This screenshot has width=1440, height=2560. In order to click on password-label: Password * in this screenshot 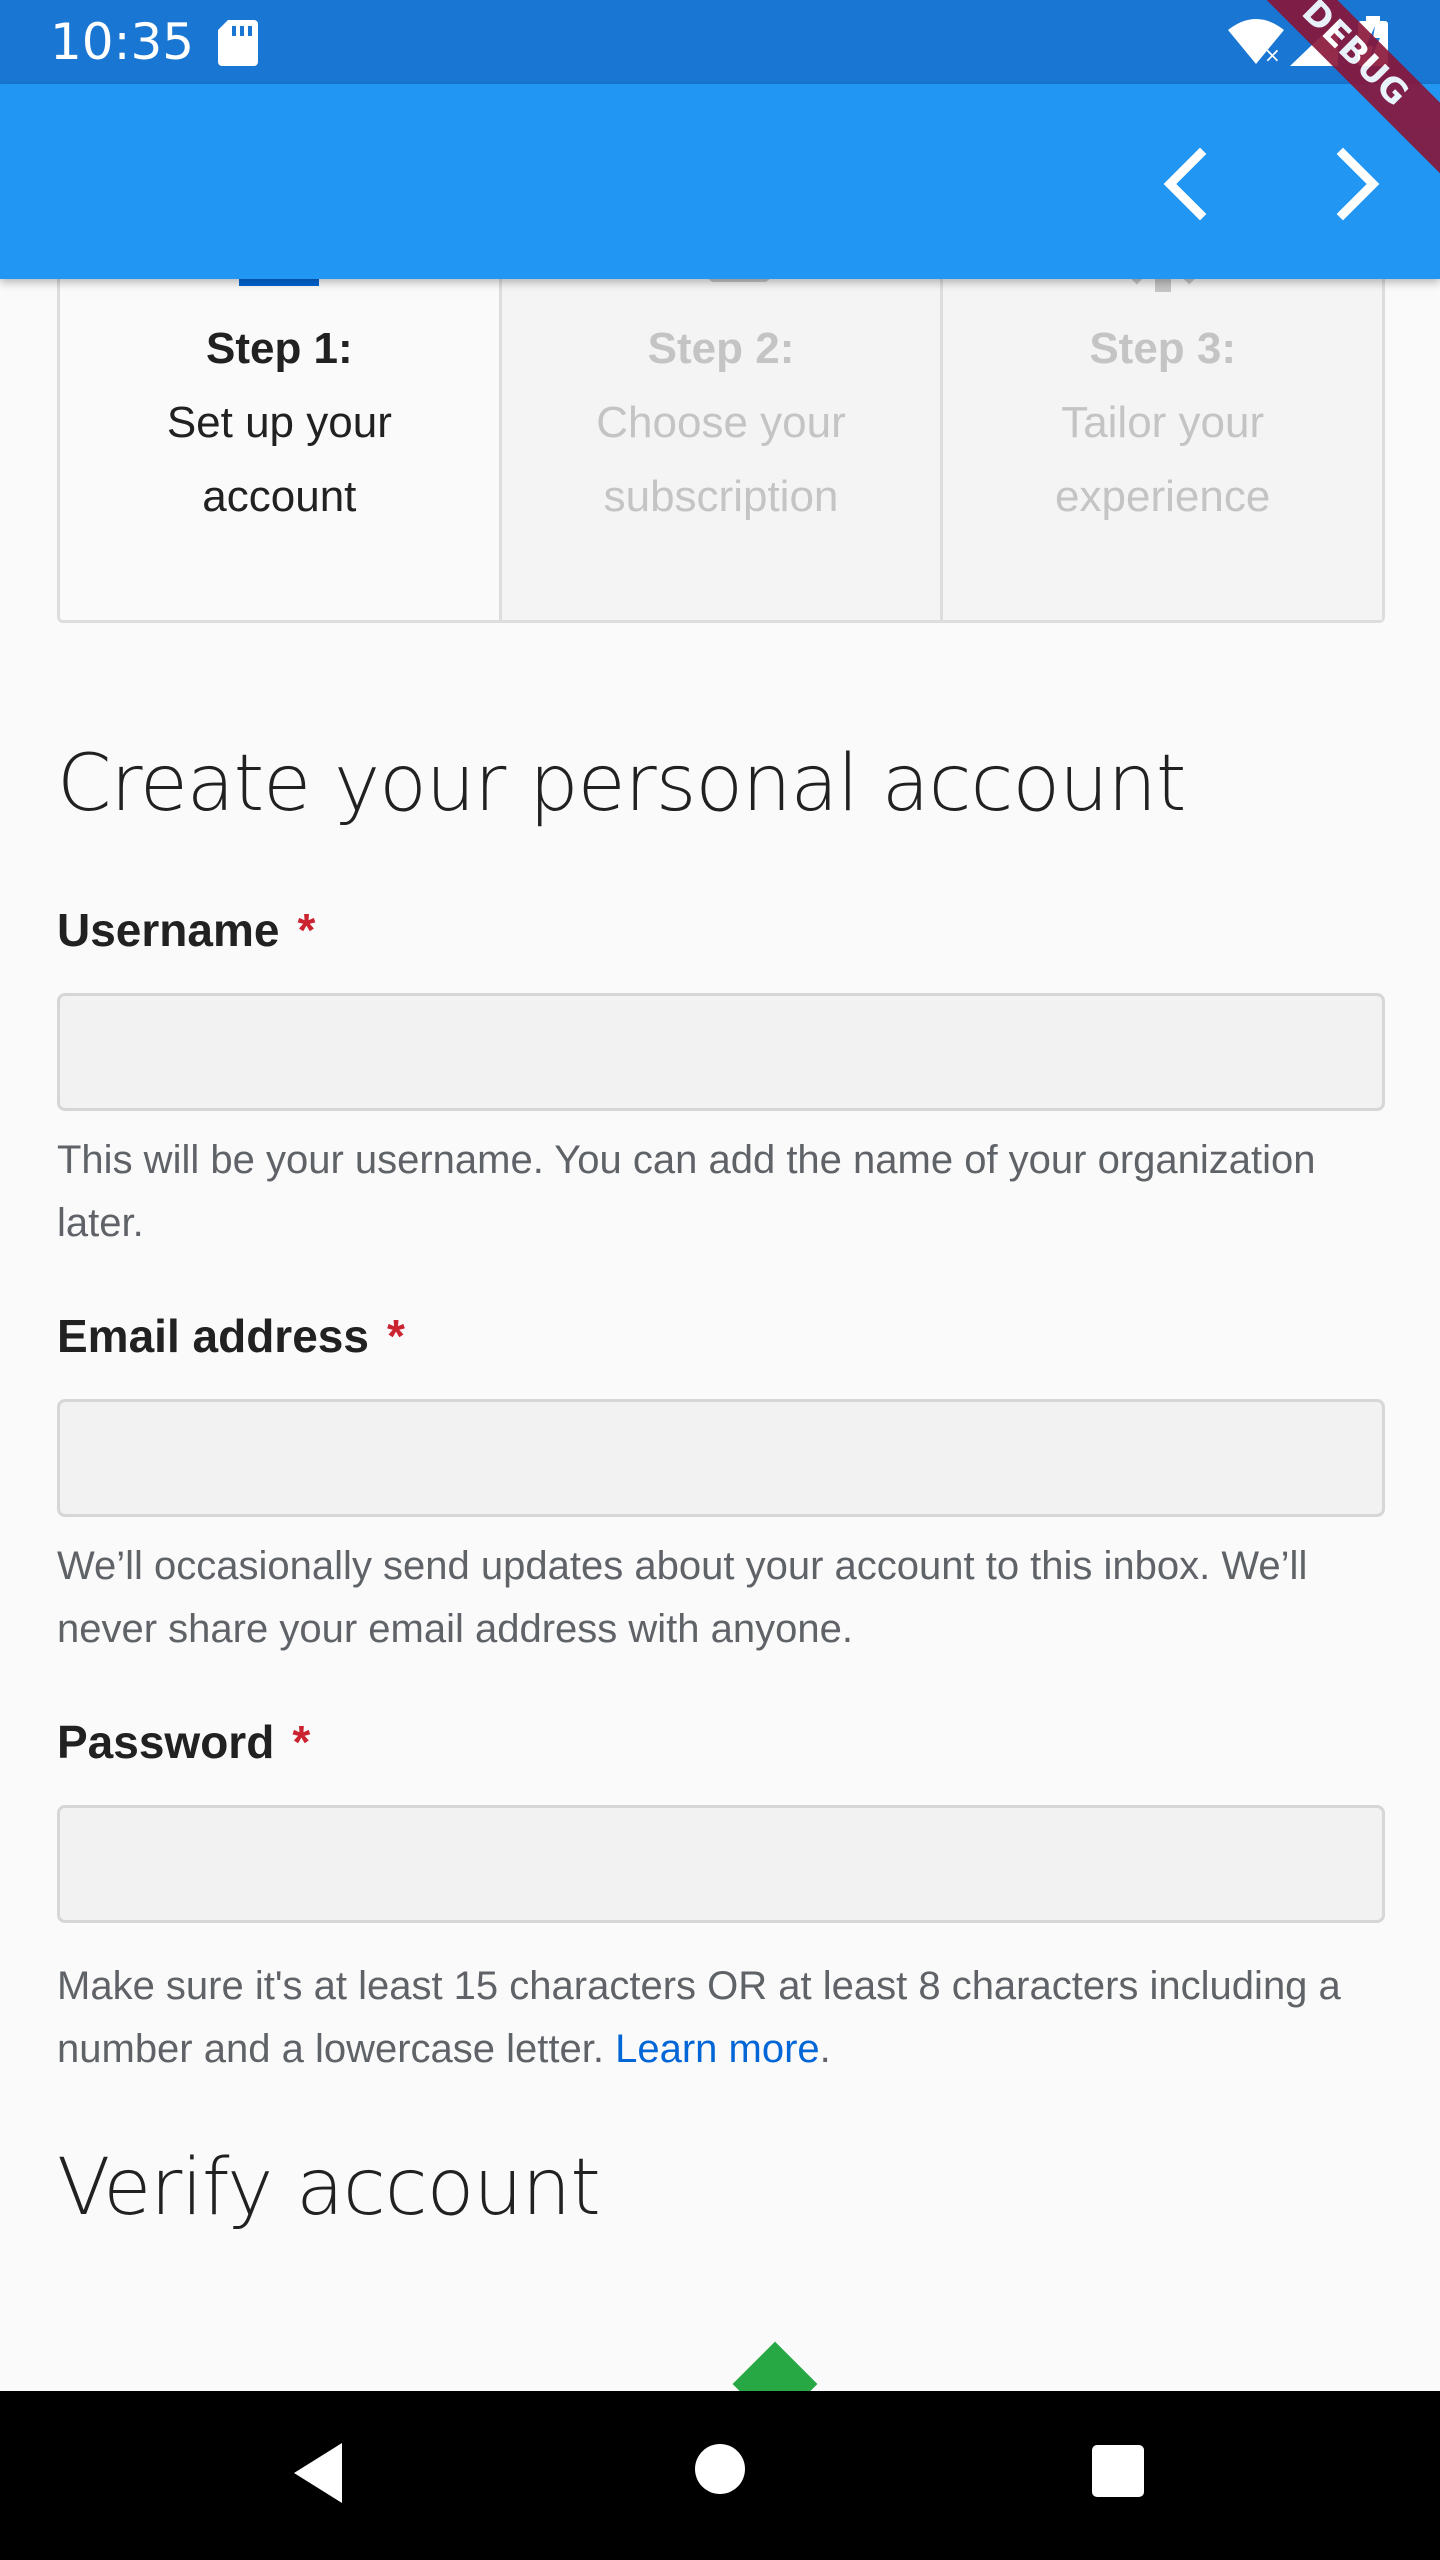, I will do `click(183, 1742)`.